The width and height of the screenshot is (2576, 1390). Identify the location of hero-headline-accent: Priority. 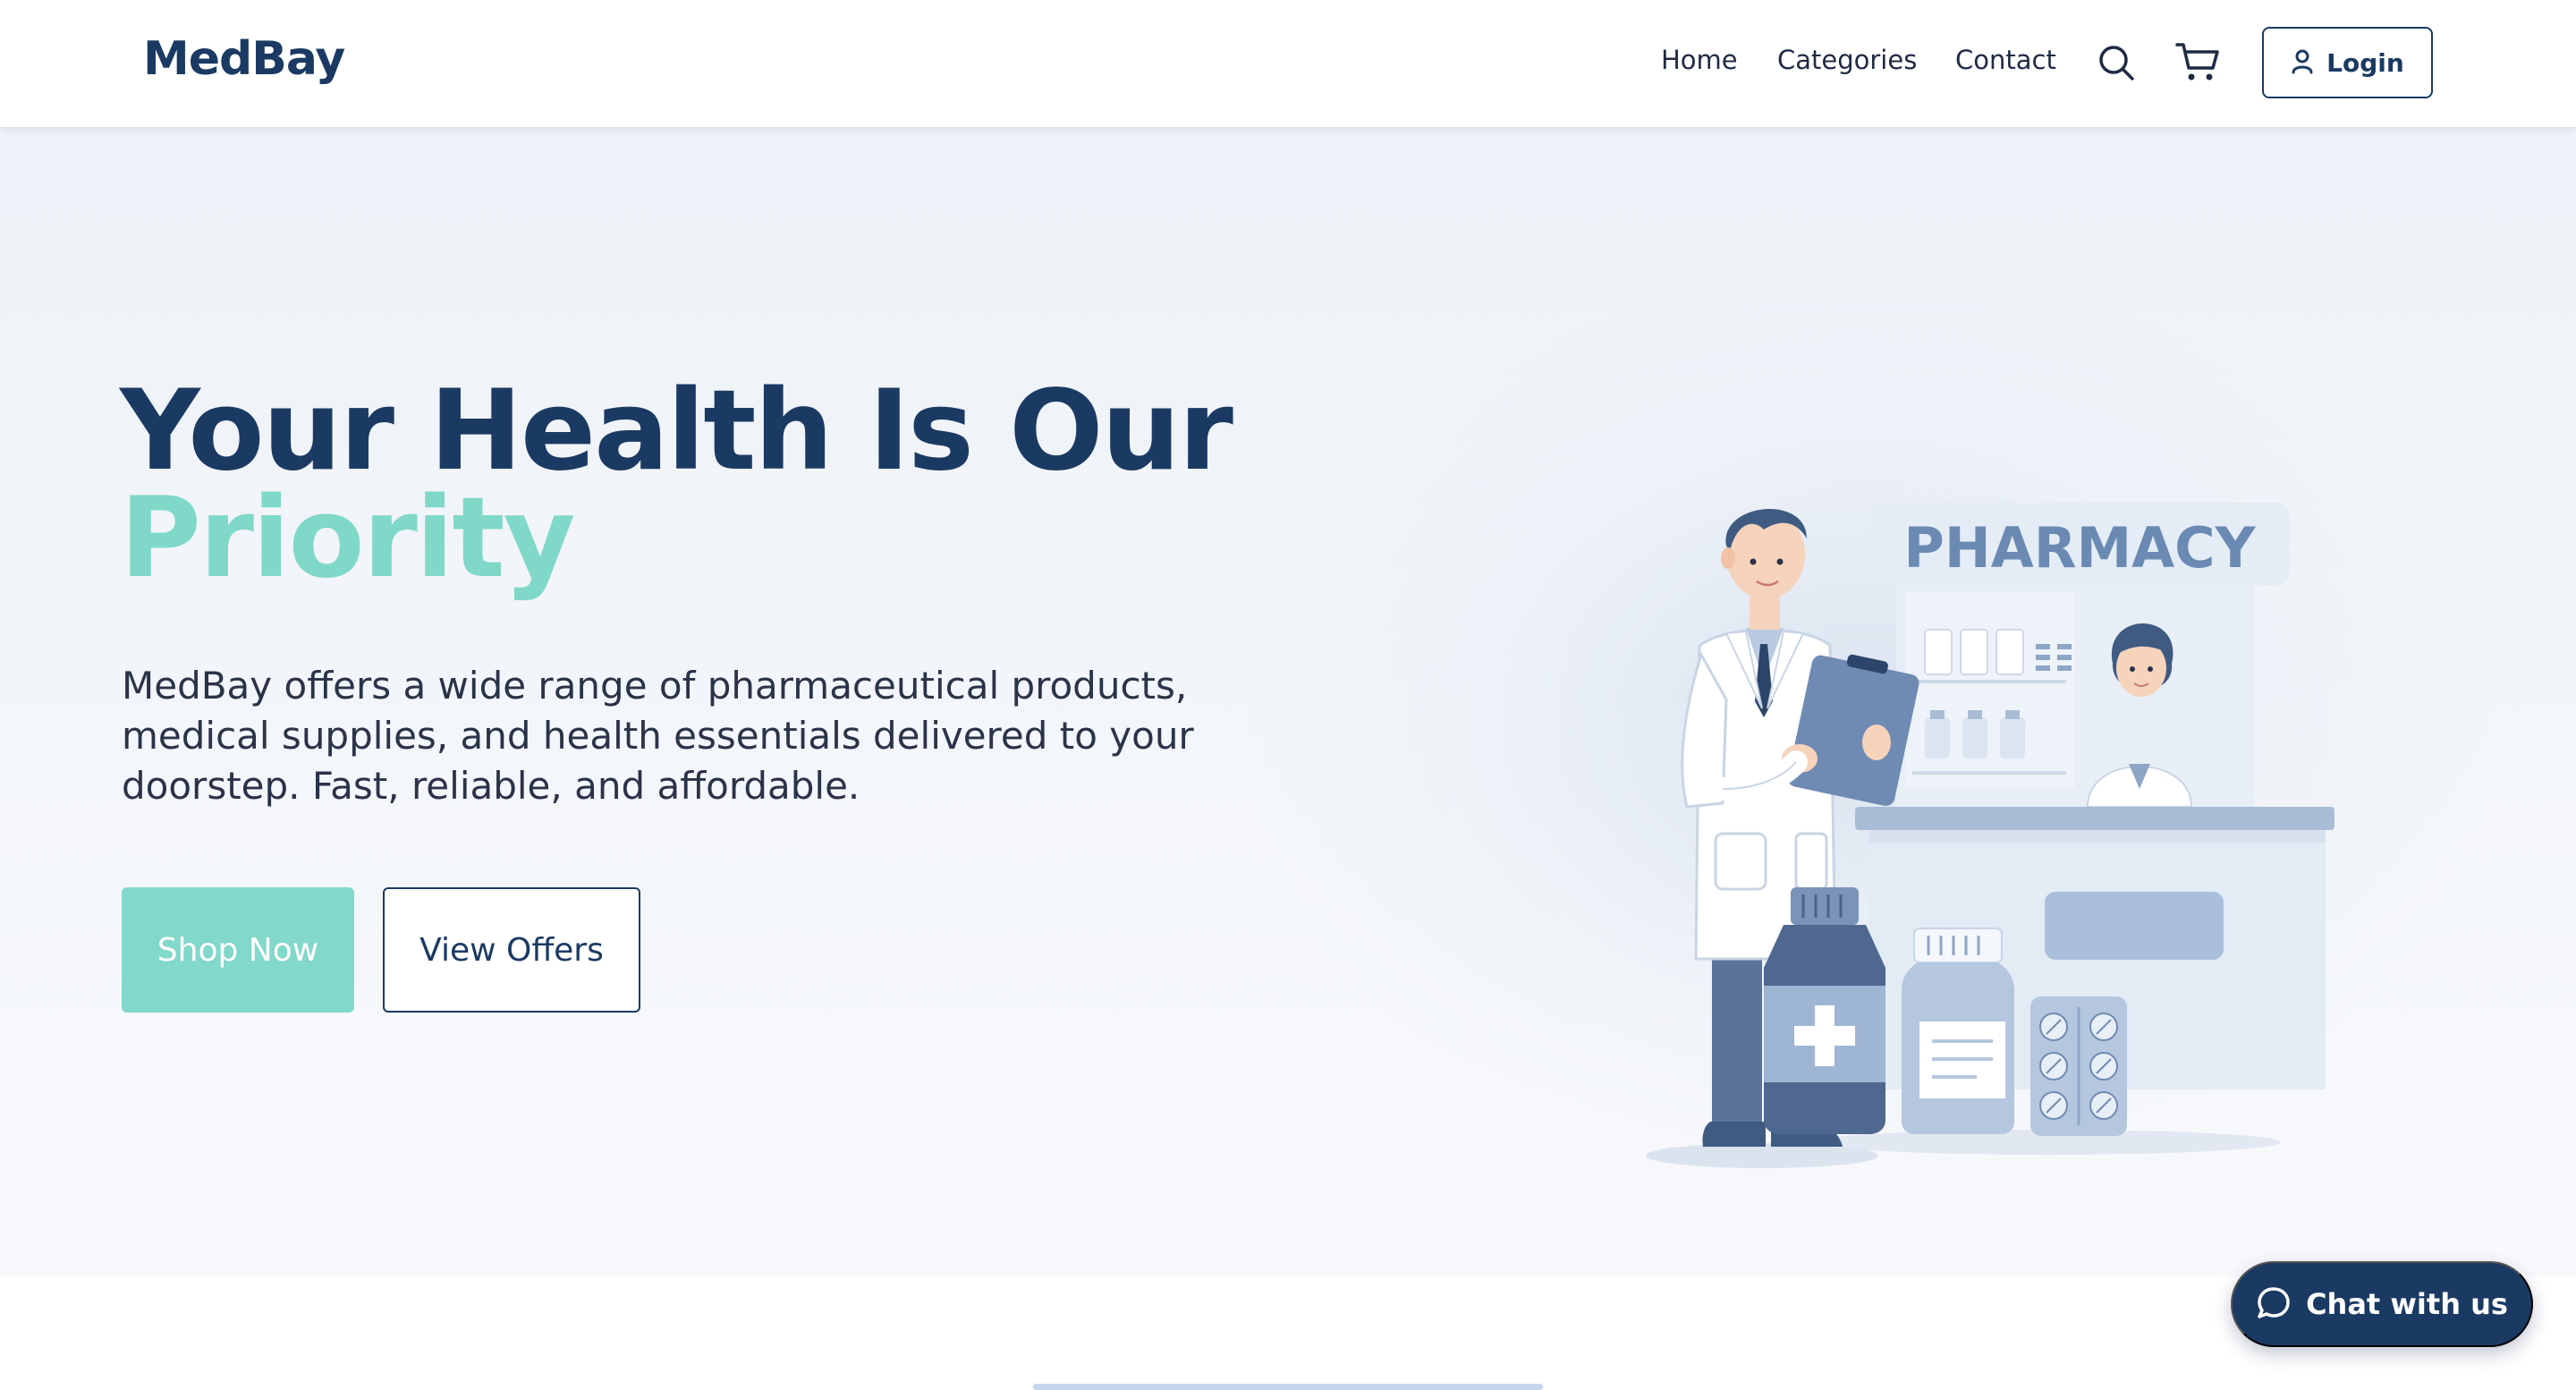
(347, 538).